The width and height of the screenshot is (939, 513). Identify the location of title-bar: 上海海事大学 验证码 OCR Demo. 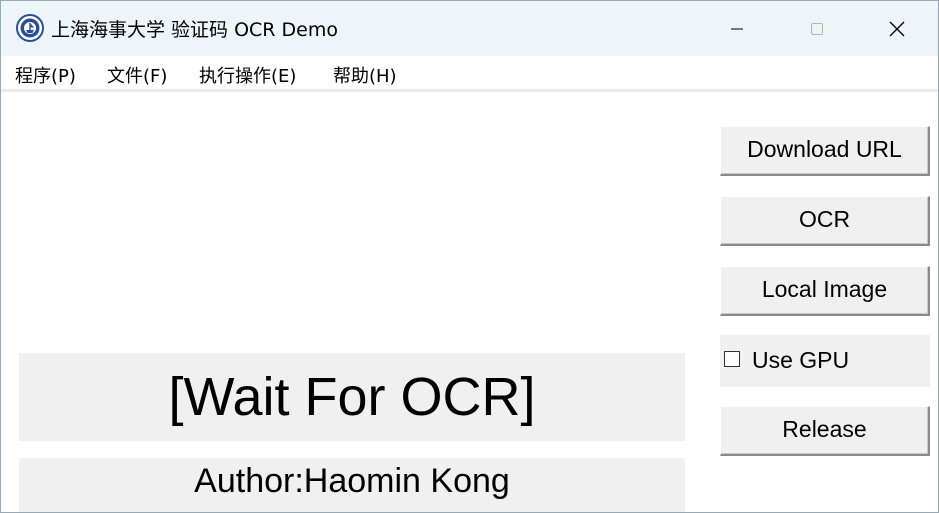
(469, 28).